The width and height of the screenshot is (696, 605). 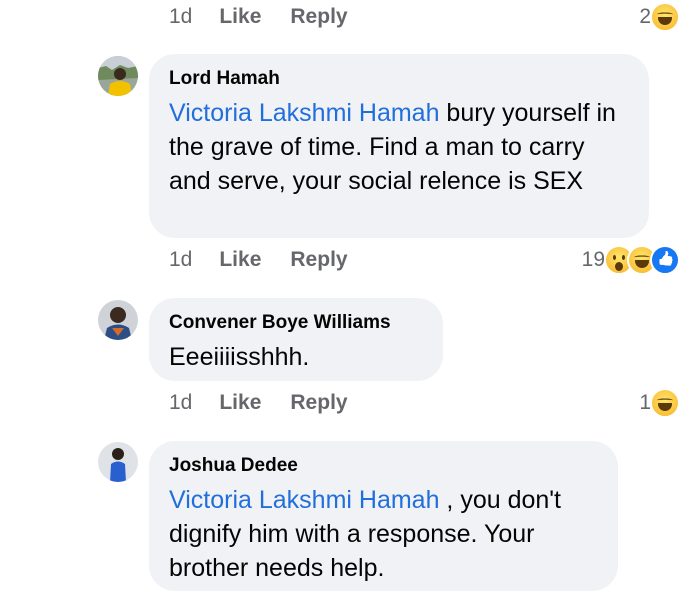 What do you see at coordinates (383, 466) in the screenshot?
I see `comment-author: Joshua Dedee` at bounding box center [383, 466].